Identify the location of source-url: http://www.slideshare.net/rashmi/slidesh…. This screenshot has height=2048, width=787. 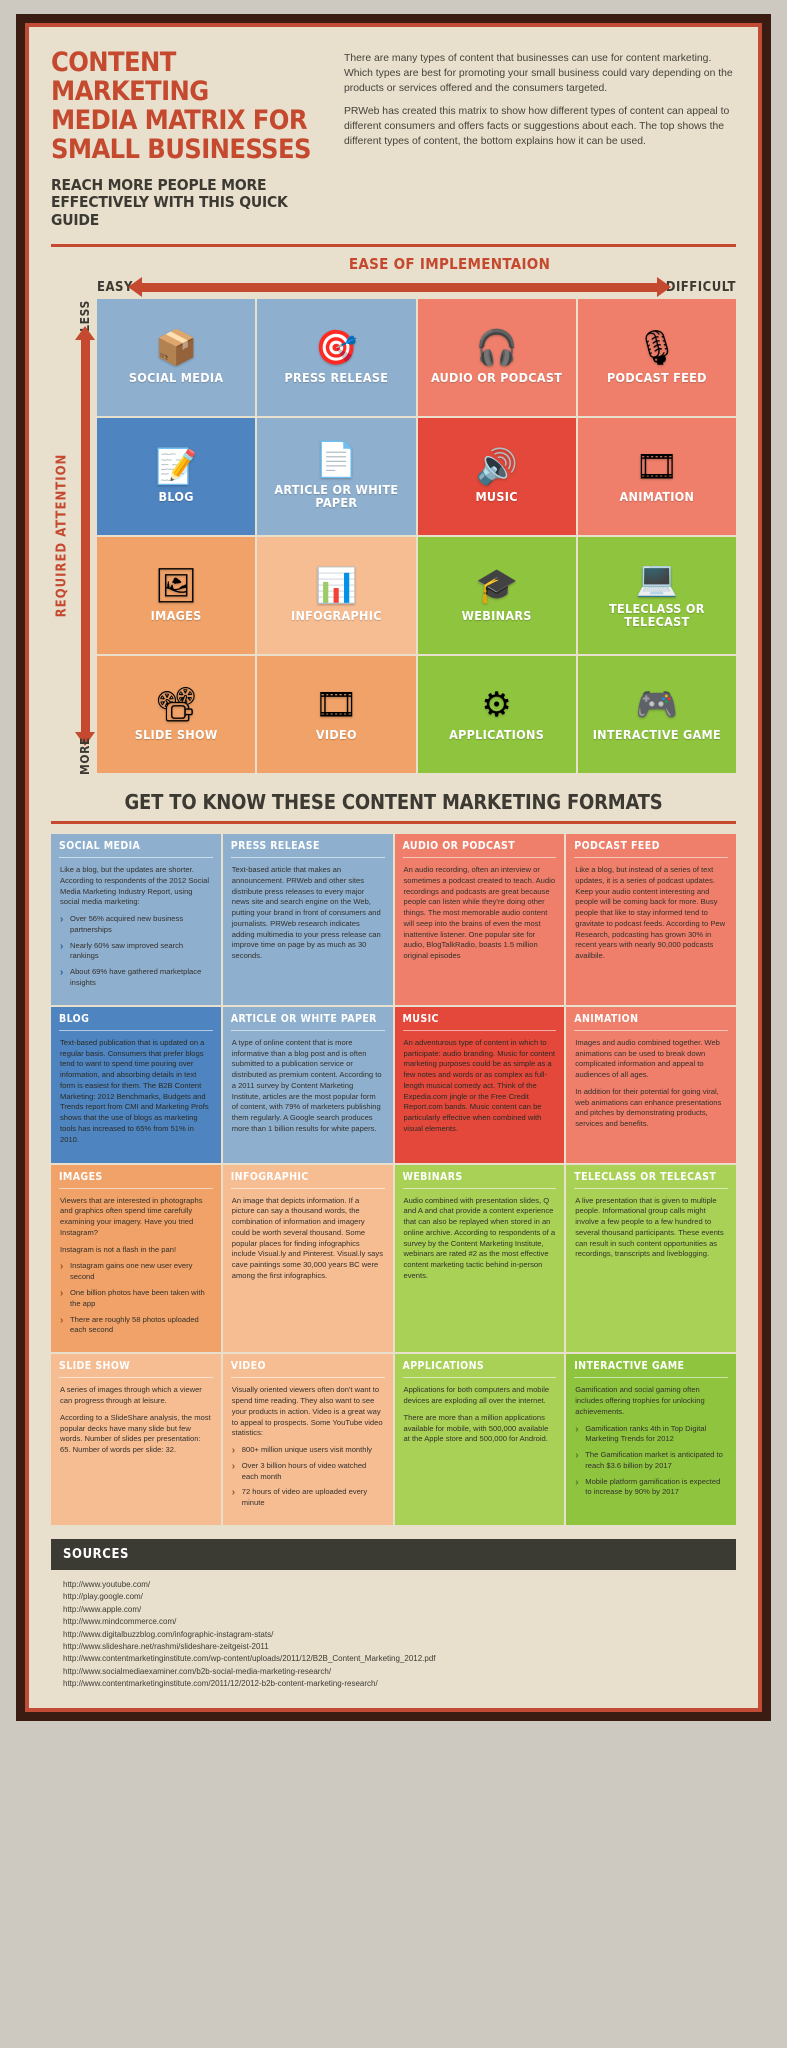
(393, 1647).